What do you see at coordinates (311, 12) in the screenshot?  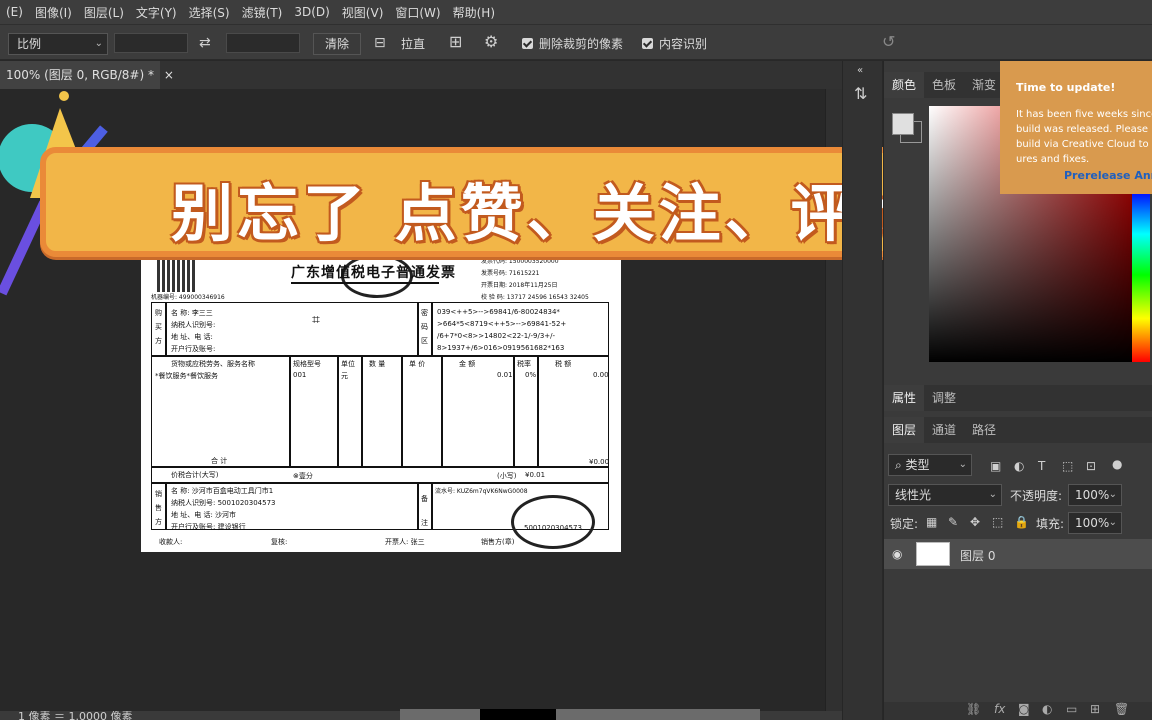 I see `menu-item-3d: 3D(D)` at bounding box center [311, 12].